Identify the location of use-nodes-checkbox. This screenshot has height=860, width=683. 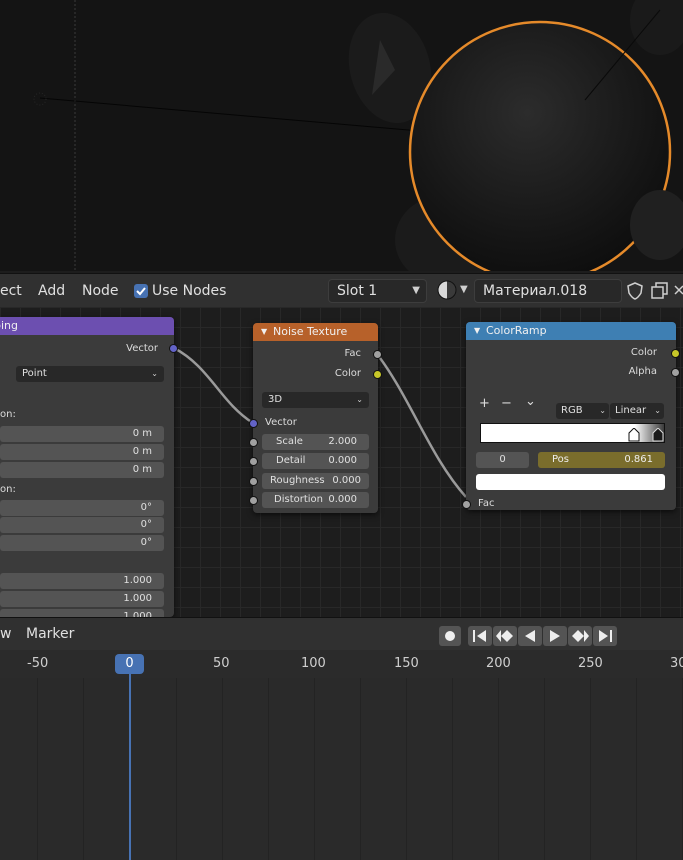
(141, 291).